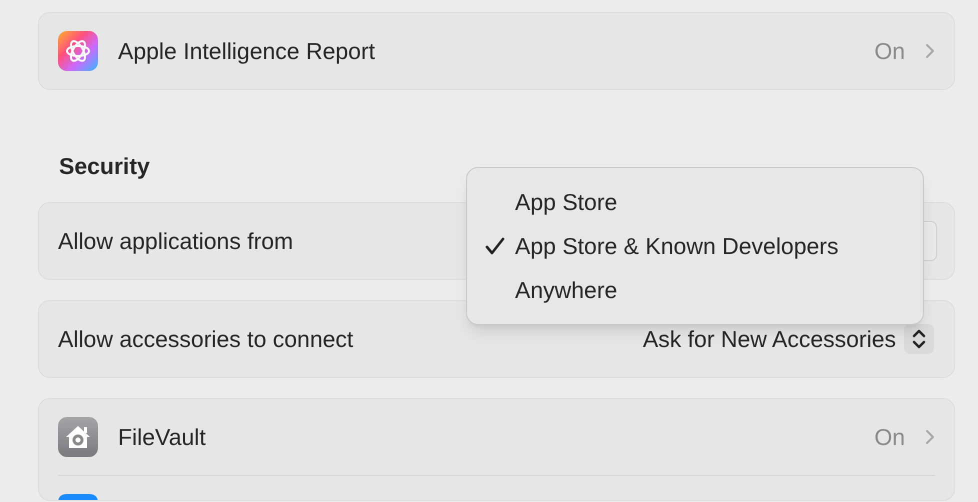  I want to click on house-safe-icon, so click(78, 437).